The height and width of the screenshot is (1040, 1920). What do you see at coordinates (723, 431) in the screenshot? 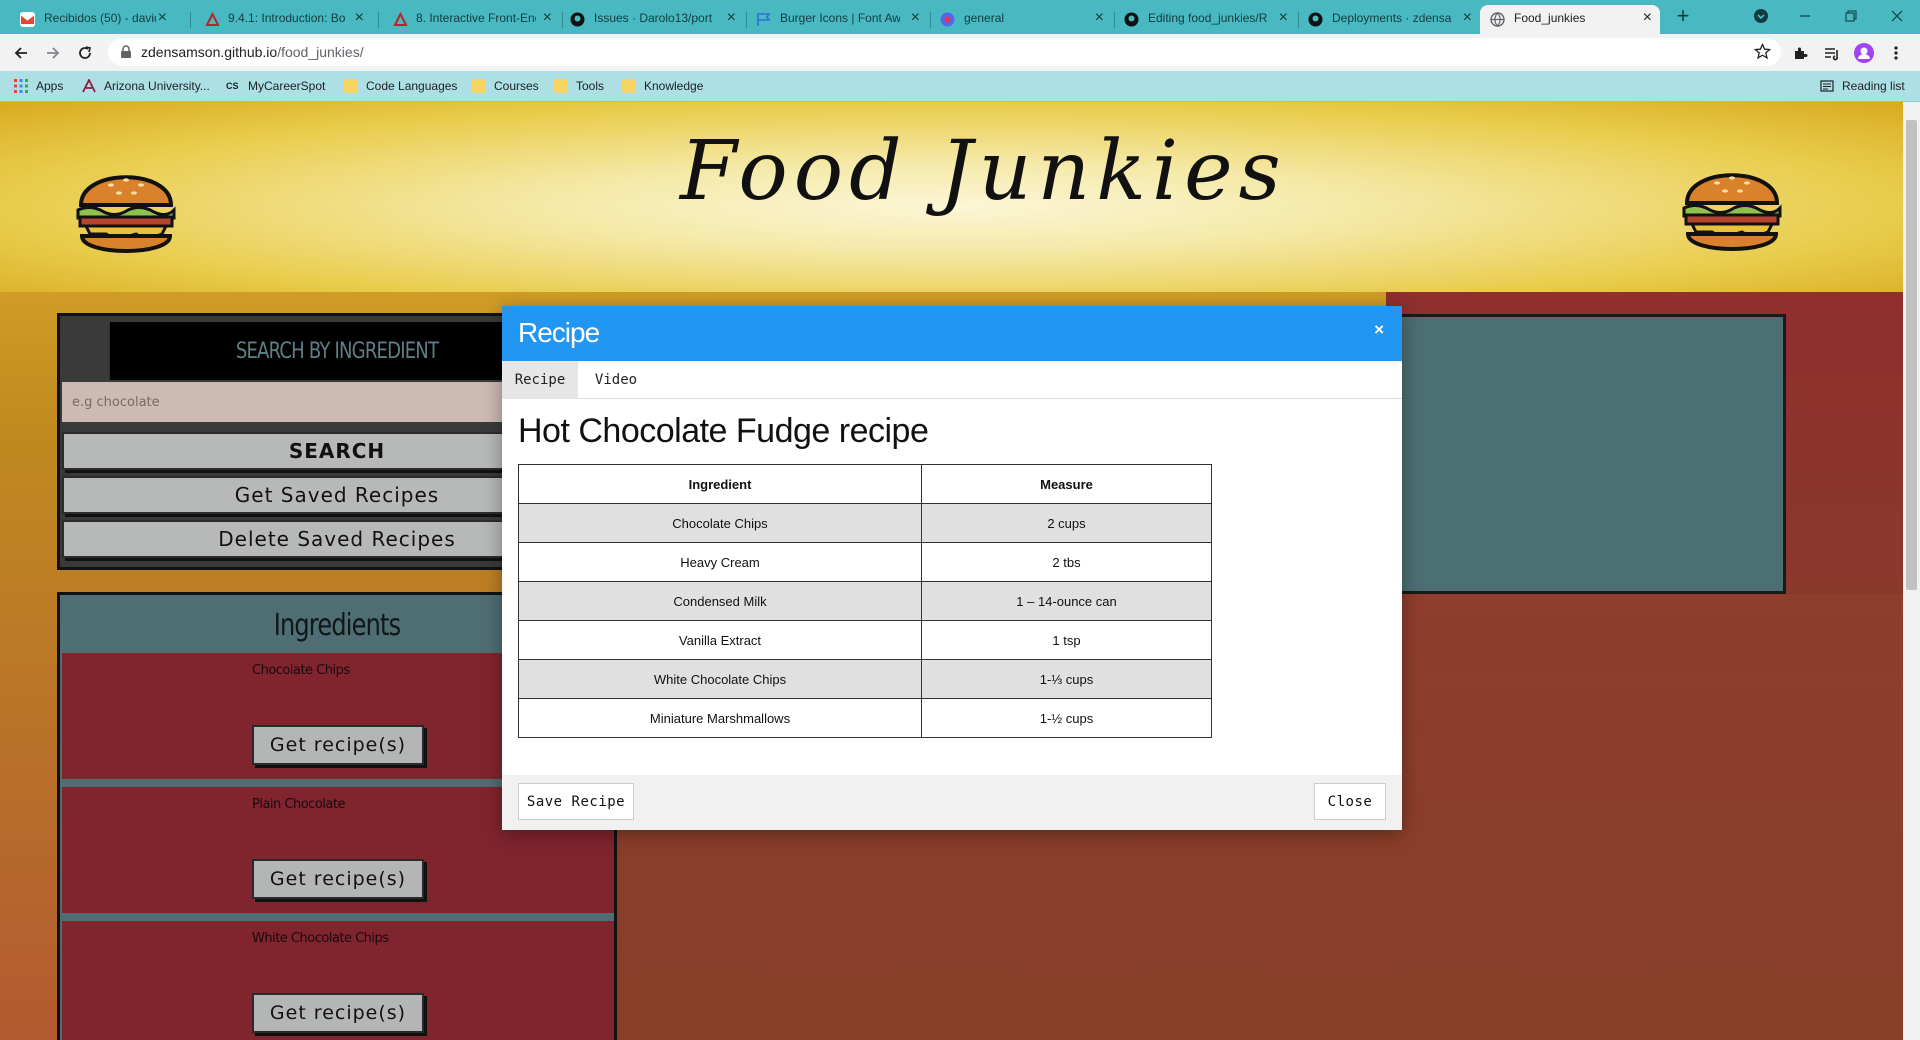
I see `recipe-title: Hot Chocolate Fudge recipe` at bounding box center [723, 431].